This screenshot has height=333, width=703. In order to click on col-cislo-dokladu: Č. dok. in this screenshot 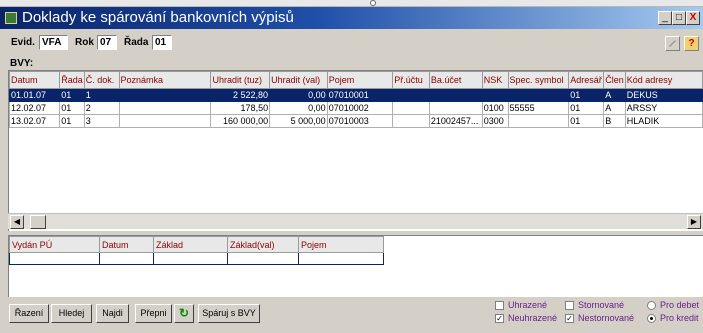, I will do `click(101, 80)`.